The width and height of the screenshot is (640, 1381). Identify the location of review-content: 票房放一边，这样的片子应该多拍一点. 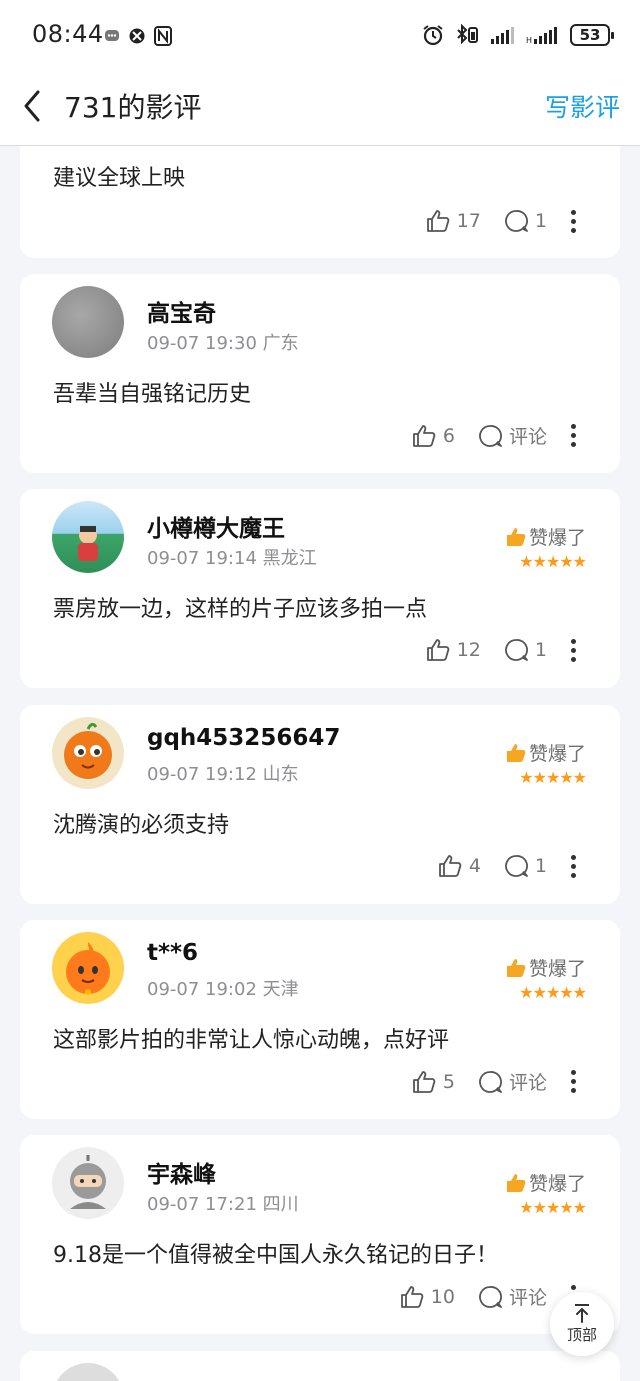
(240, 609).